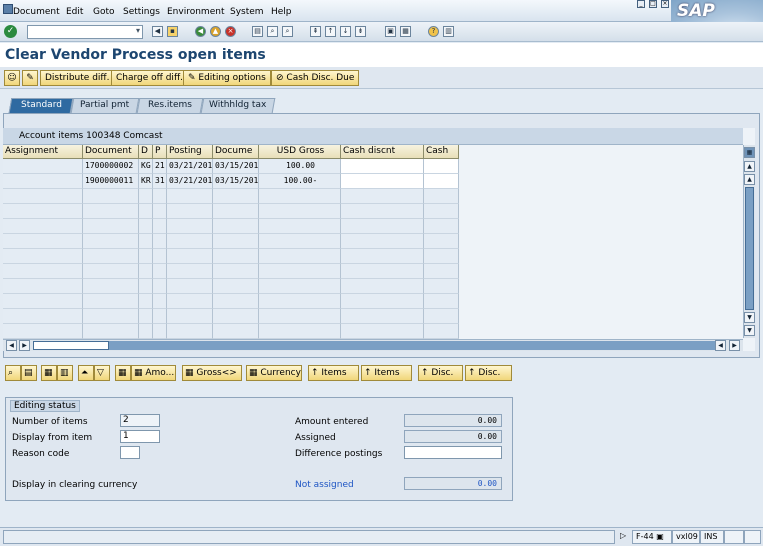  I want to click on edit-icon: ✎, so click(30, 78).